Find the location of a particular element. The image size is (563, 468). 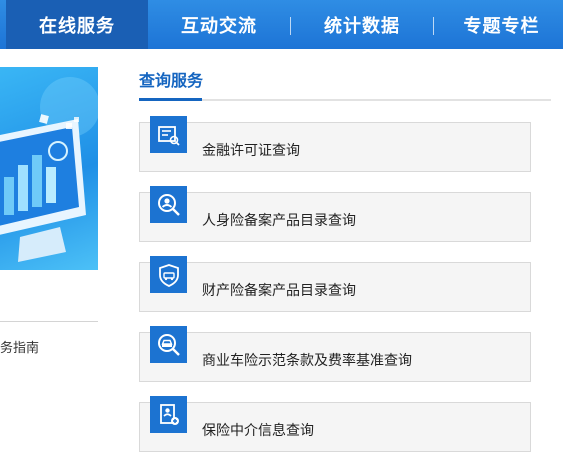

query-card-label: 金融许可证查询 is located at coordinates (251, 150).